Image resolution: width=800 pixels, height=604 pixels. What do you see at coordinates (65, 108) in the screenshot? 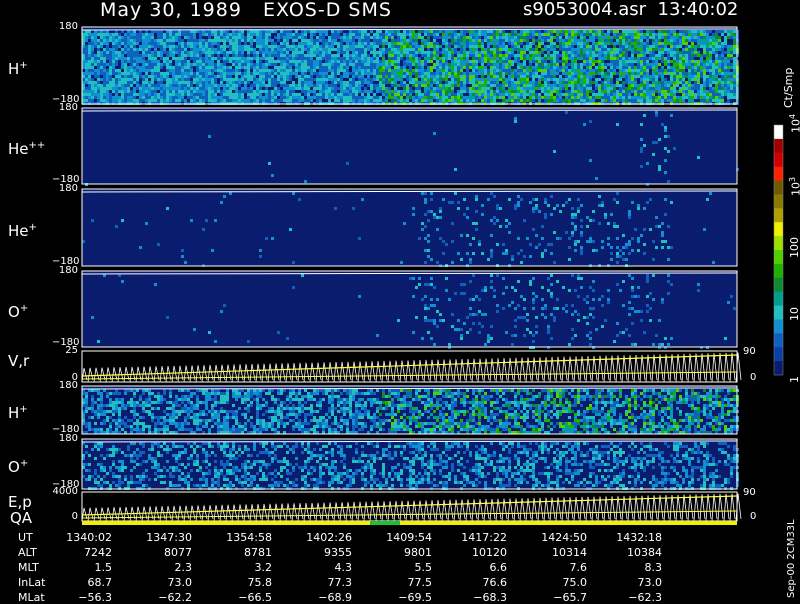
I see `ytick-top-hepp: 180` at bounding box center [65, 108].